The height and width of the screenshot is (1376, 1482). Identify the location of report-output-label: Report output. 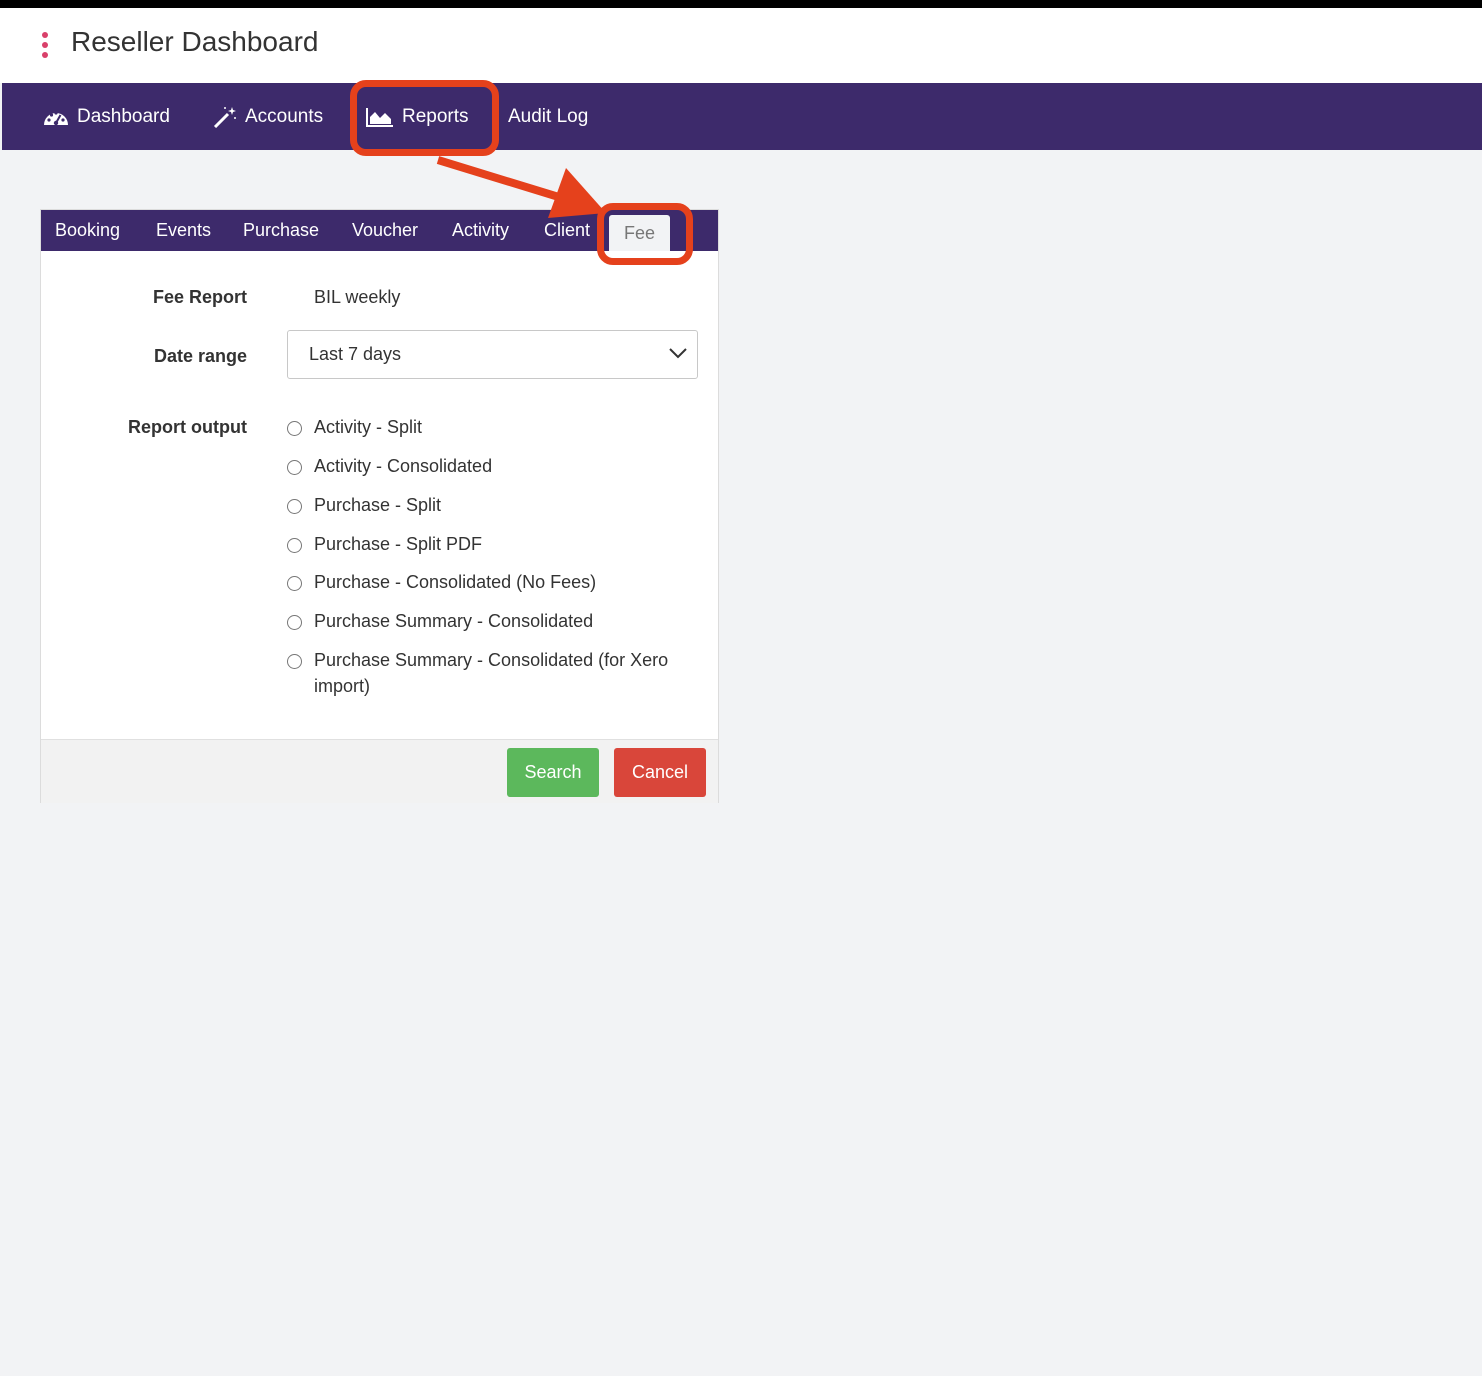
(187, 427).